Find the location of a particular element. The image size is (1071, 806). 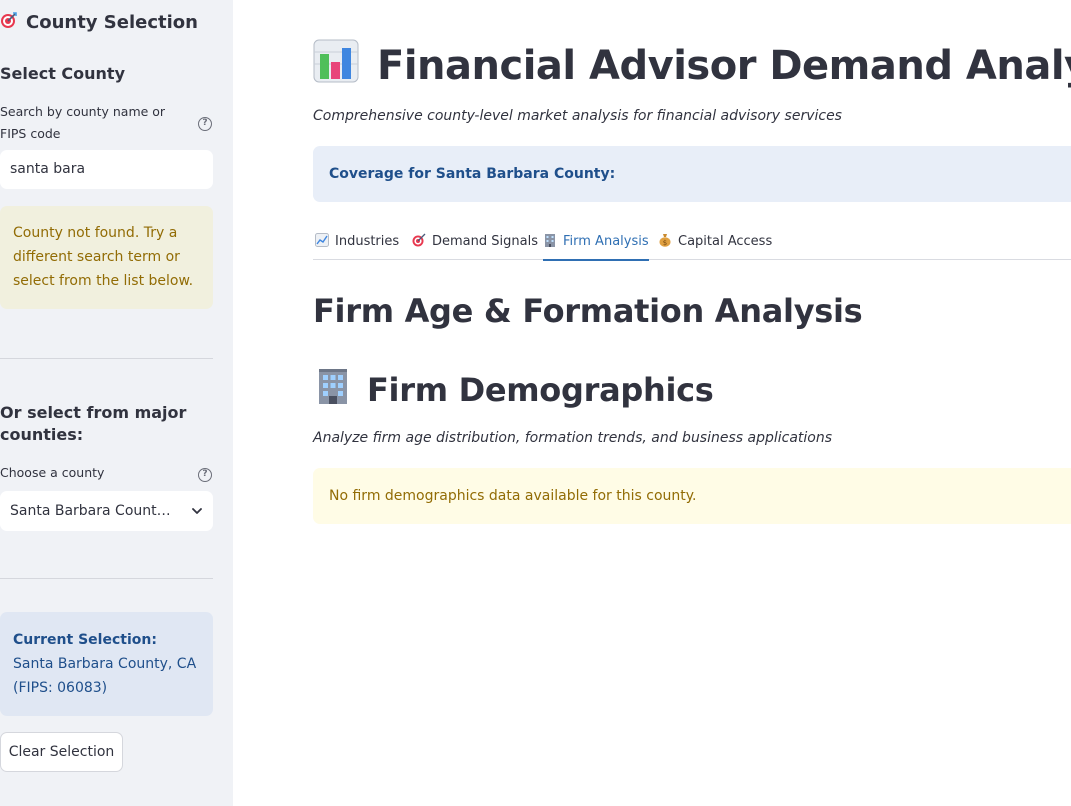

choose-county-label: Choose a county is located at coordinates (52, 472).